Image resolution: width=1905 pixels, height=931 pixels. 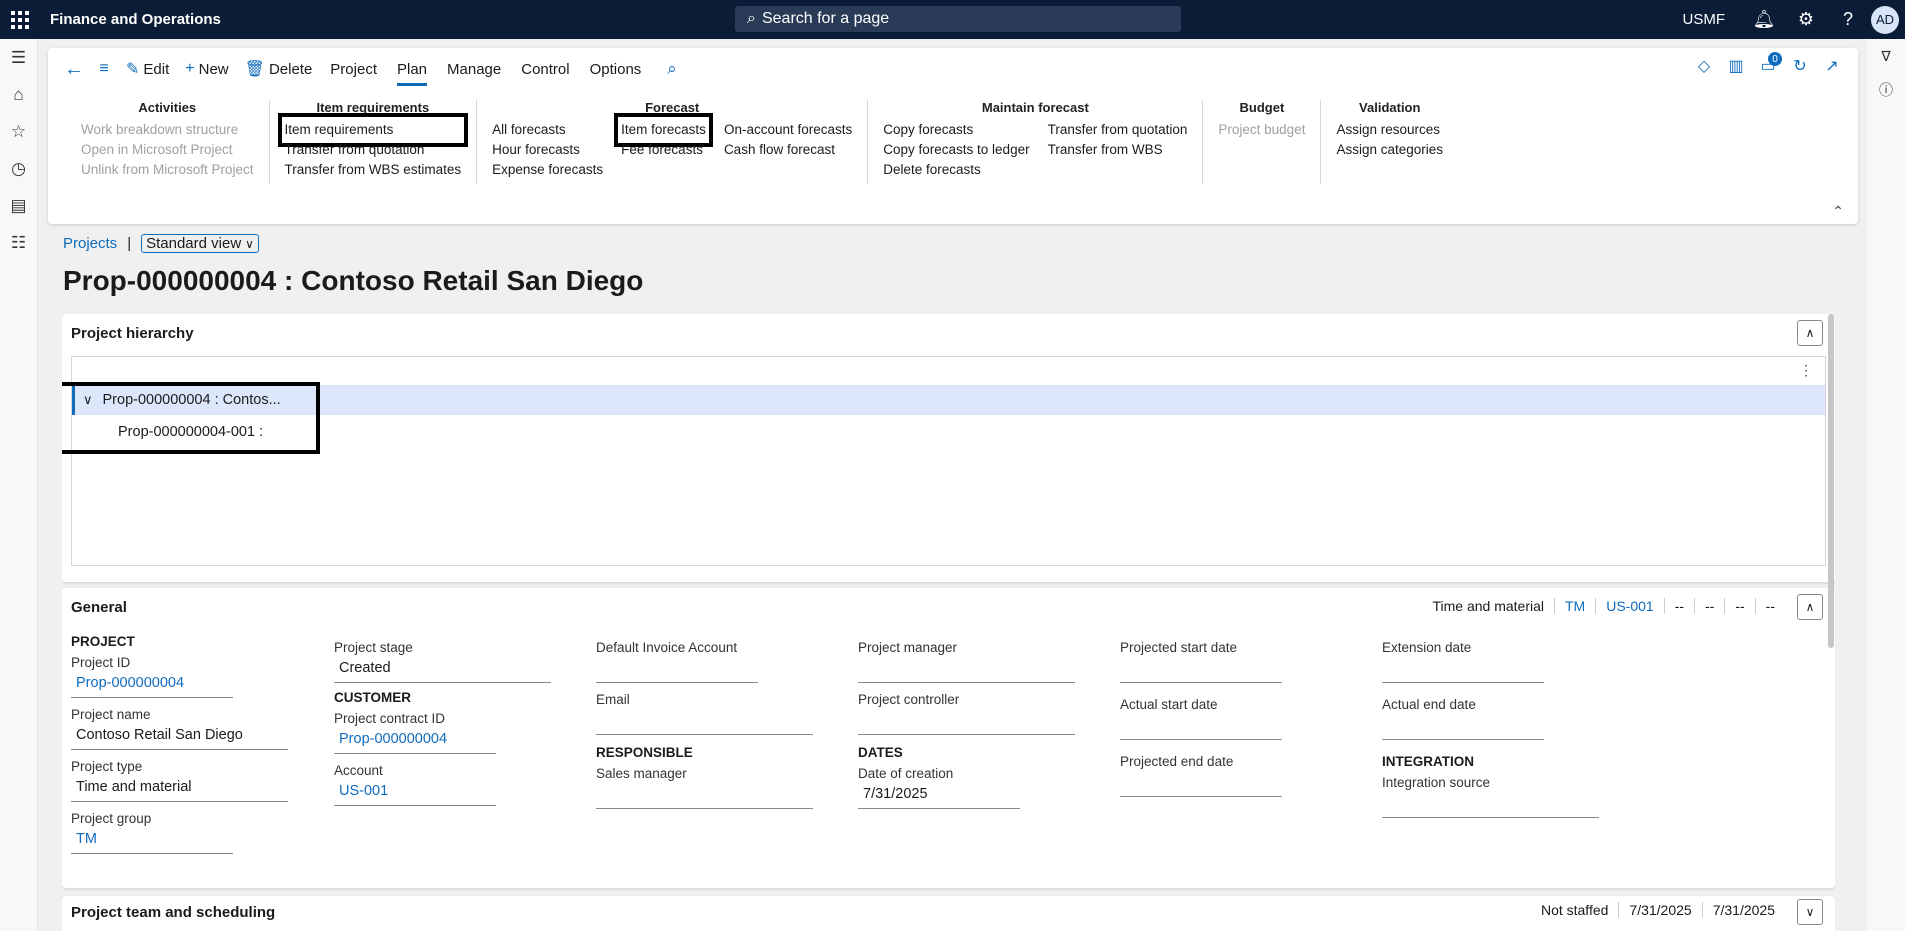 What do you see at coordinates (18, 131) in the screenshot?
I see `favorites-star-icon: ☆` at bounding box center [18, 131].